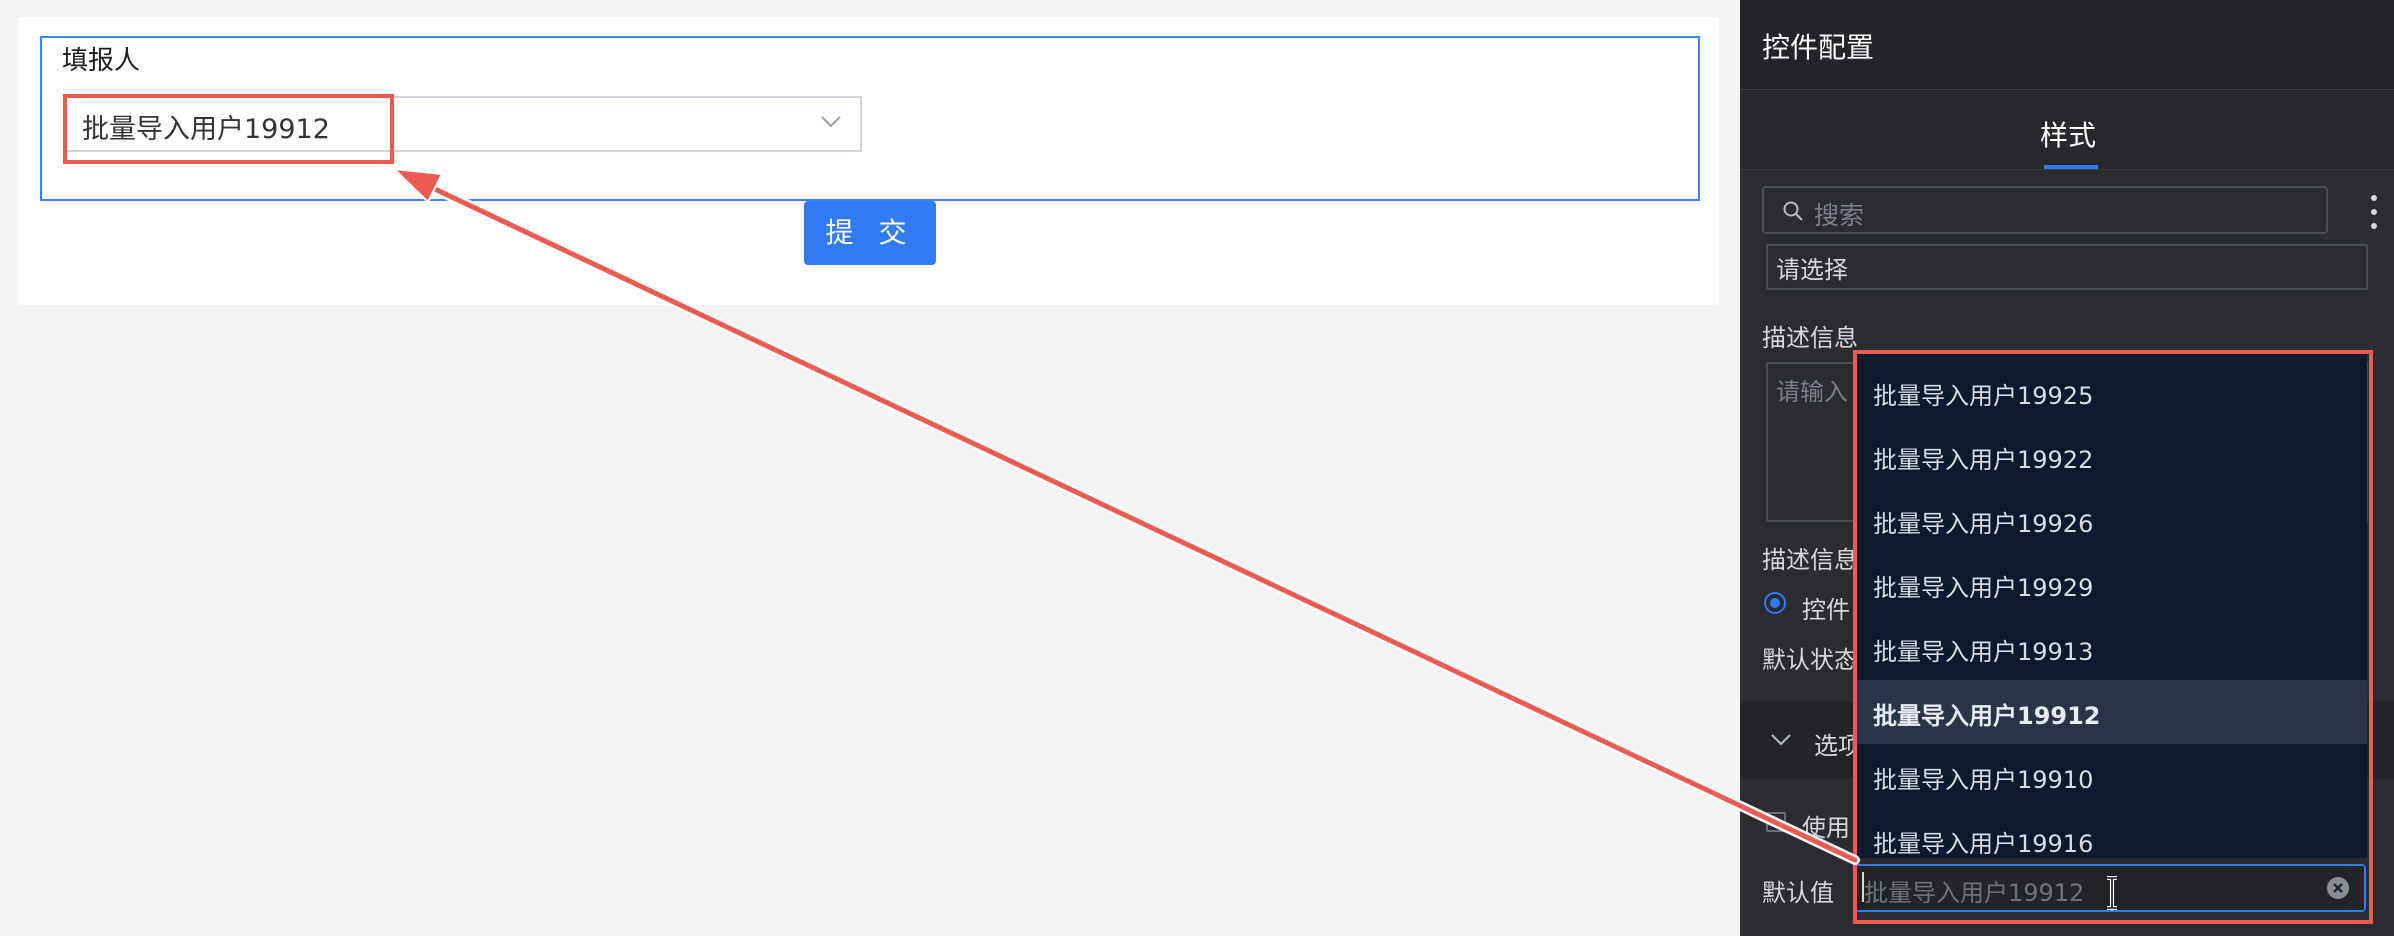 Image resolution: width=2394 pixels, height=936 pixels. What do you see at coordinates (1798, 893) in the screenshot?
I see `default-value-label: 默认值` at bounding box center [1798, 893].